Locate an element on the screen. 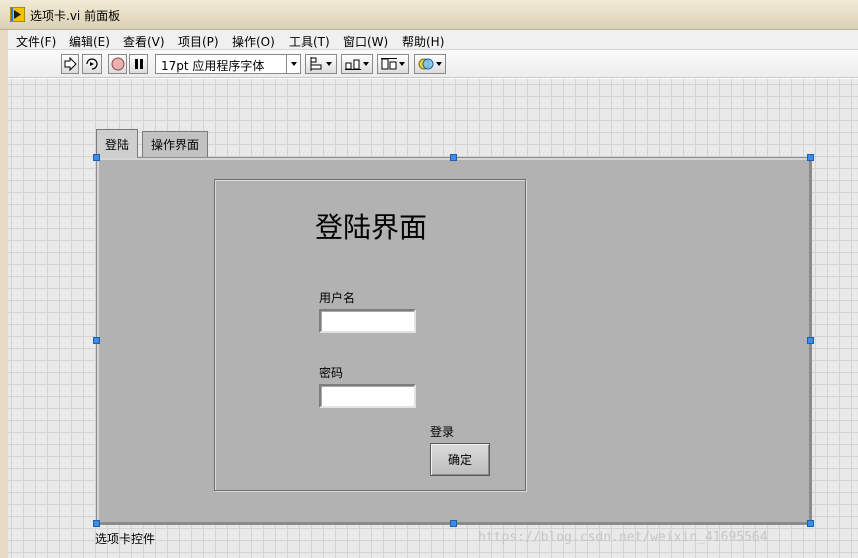 The image size is (858, 558). run-arrow-icon is located at coordinates (70, 64).